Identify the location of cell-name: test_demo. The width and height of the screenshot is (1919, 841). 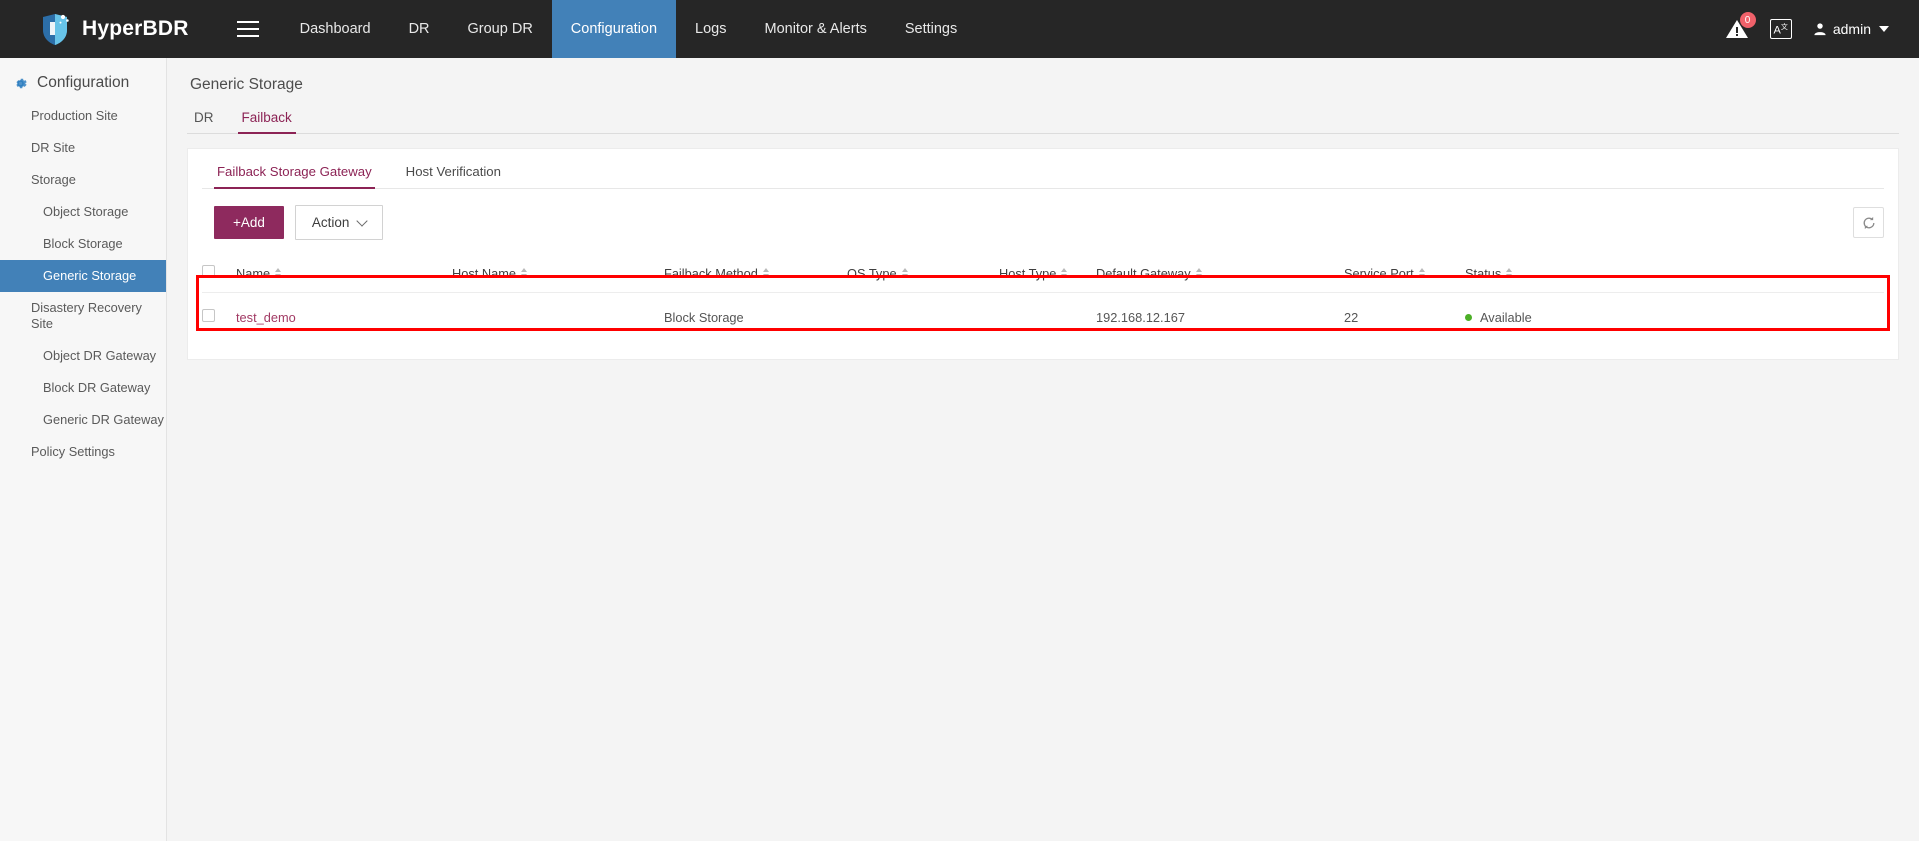
(344, 317).